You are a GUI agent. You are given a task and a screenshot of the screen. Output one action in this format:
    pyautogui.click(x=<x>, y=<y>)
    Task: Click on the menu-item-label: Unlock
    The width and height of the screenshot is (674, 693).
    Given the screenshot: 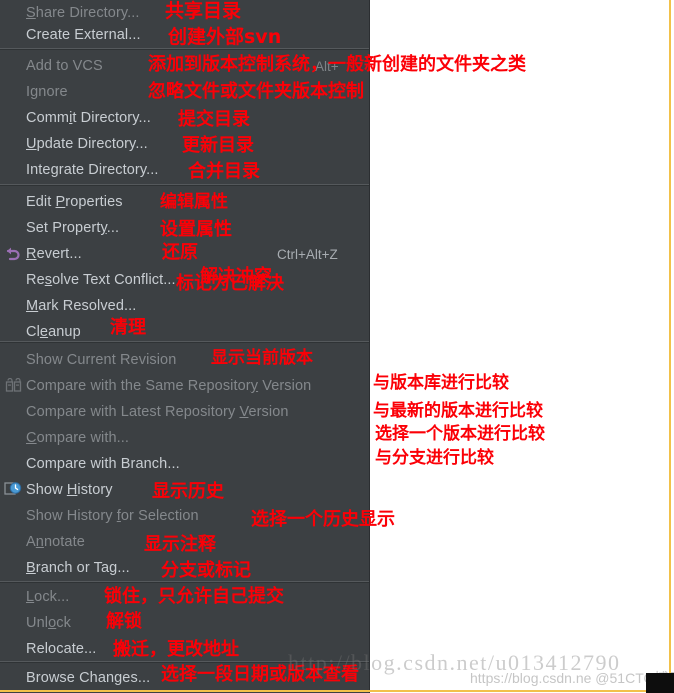 What is the action you would take?
    pyautogui.click(x=48, y=623)
    